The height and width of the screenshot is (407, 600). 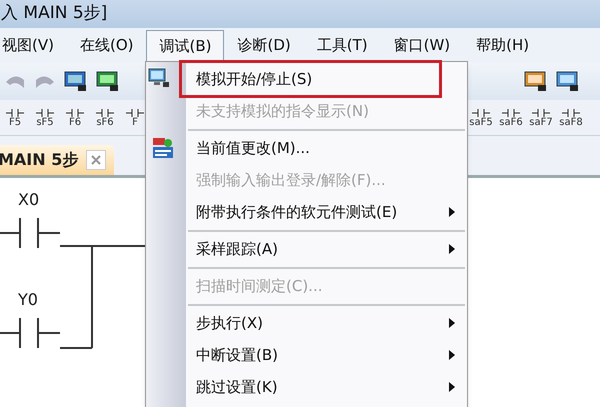 I want to click on function-key-button: saF5, so click(x=481, y=118).